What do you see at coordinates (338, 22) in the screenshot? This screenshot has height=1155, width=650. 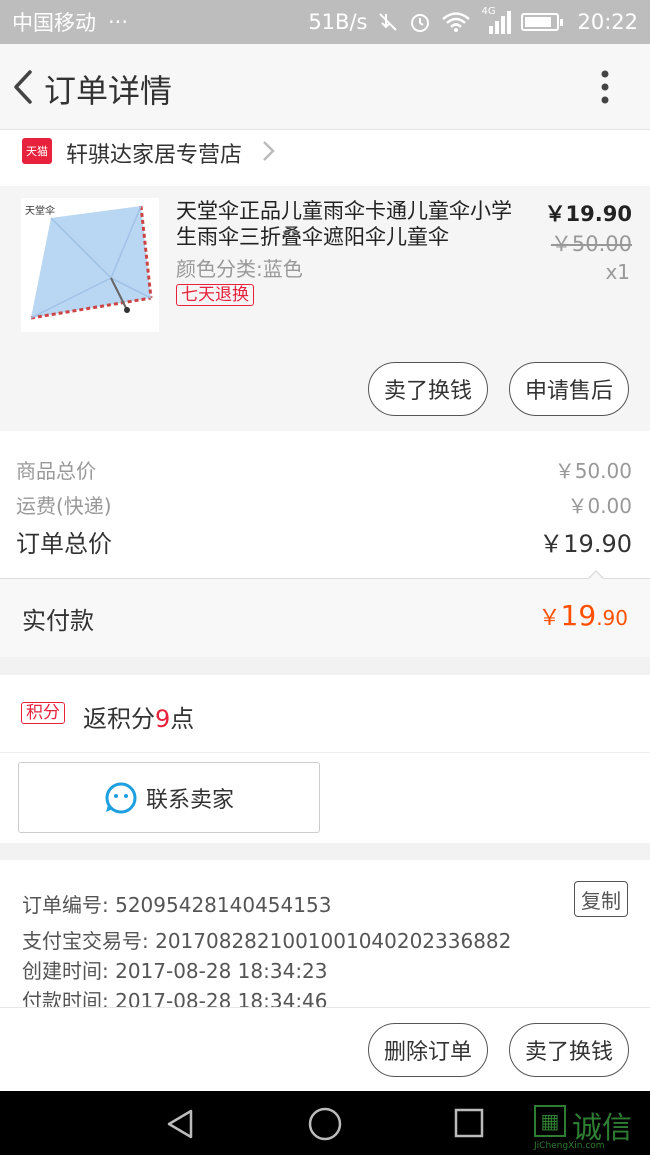 I see `network-speed: 51B/s` at bounding box center [338, 22].